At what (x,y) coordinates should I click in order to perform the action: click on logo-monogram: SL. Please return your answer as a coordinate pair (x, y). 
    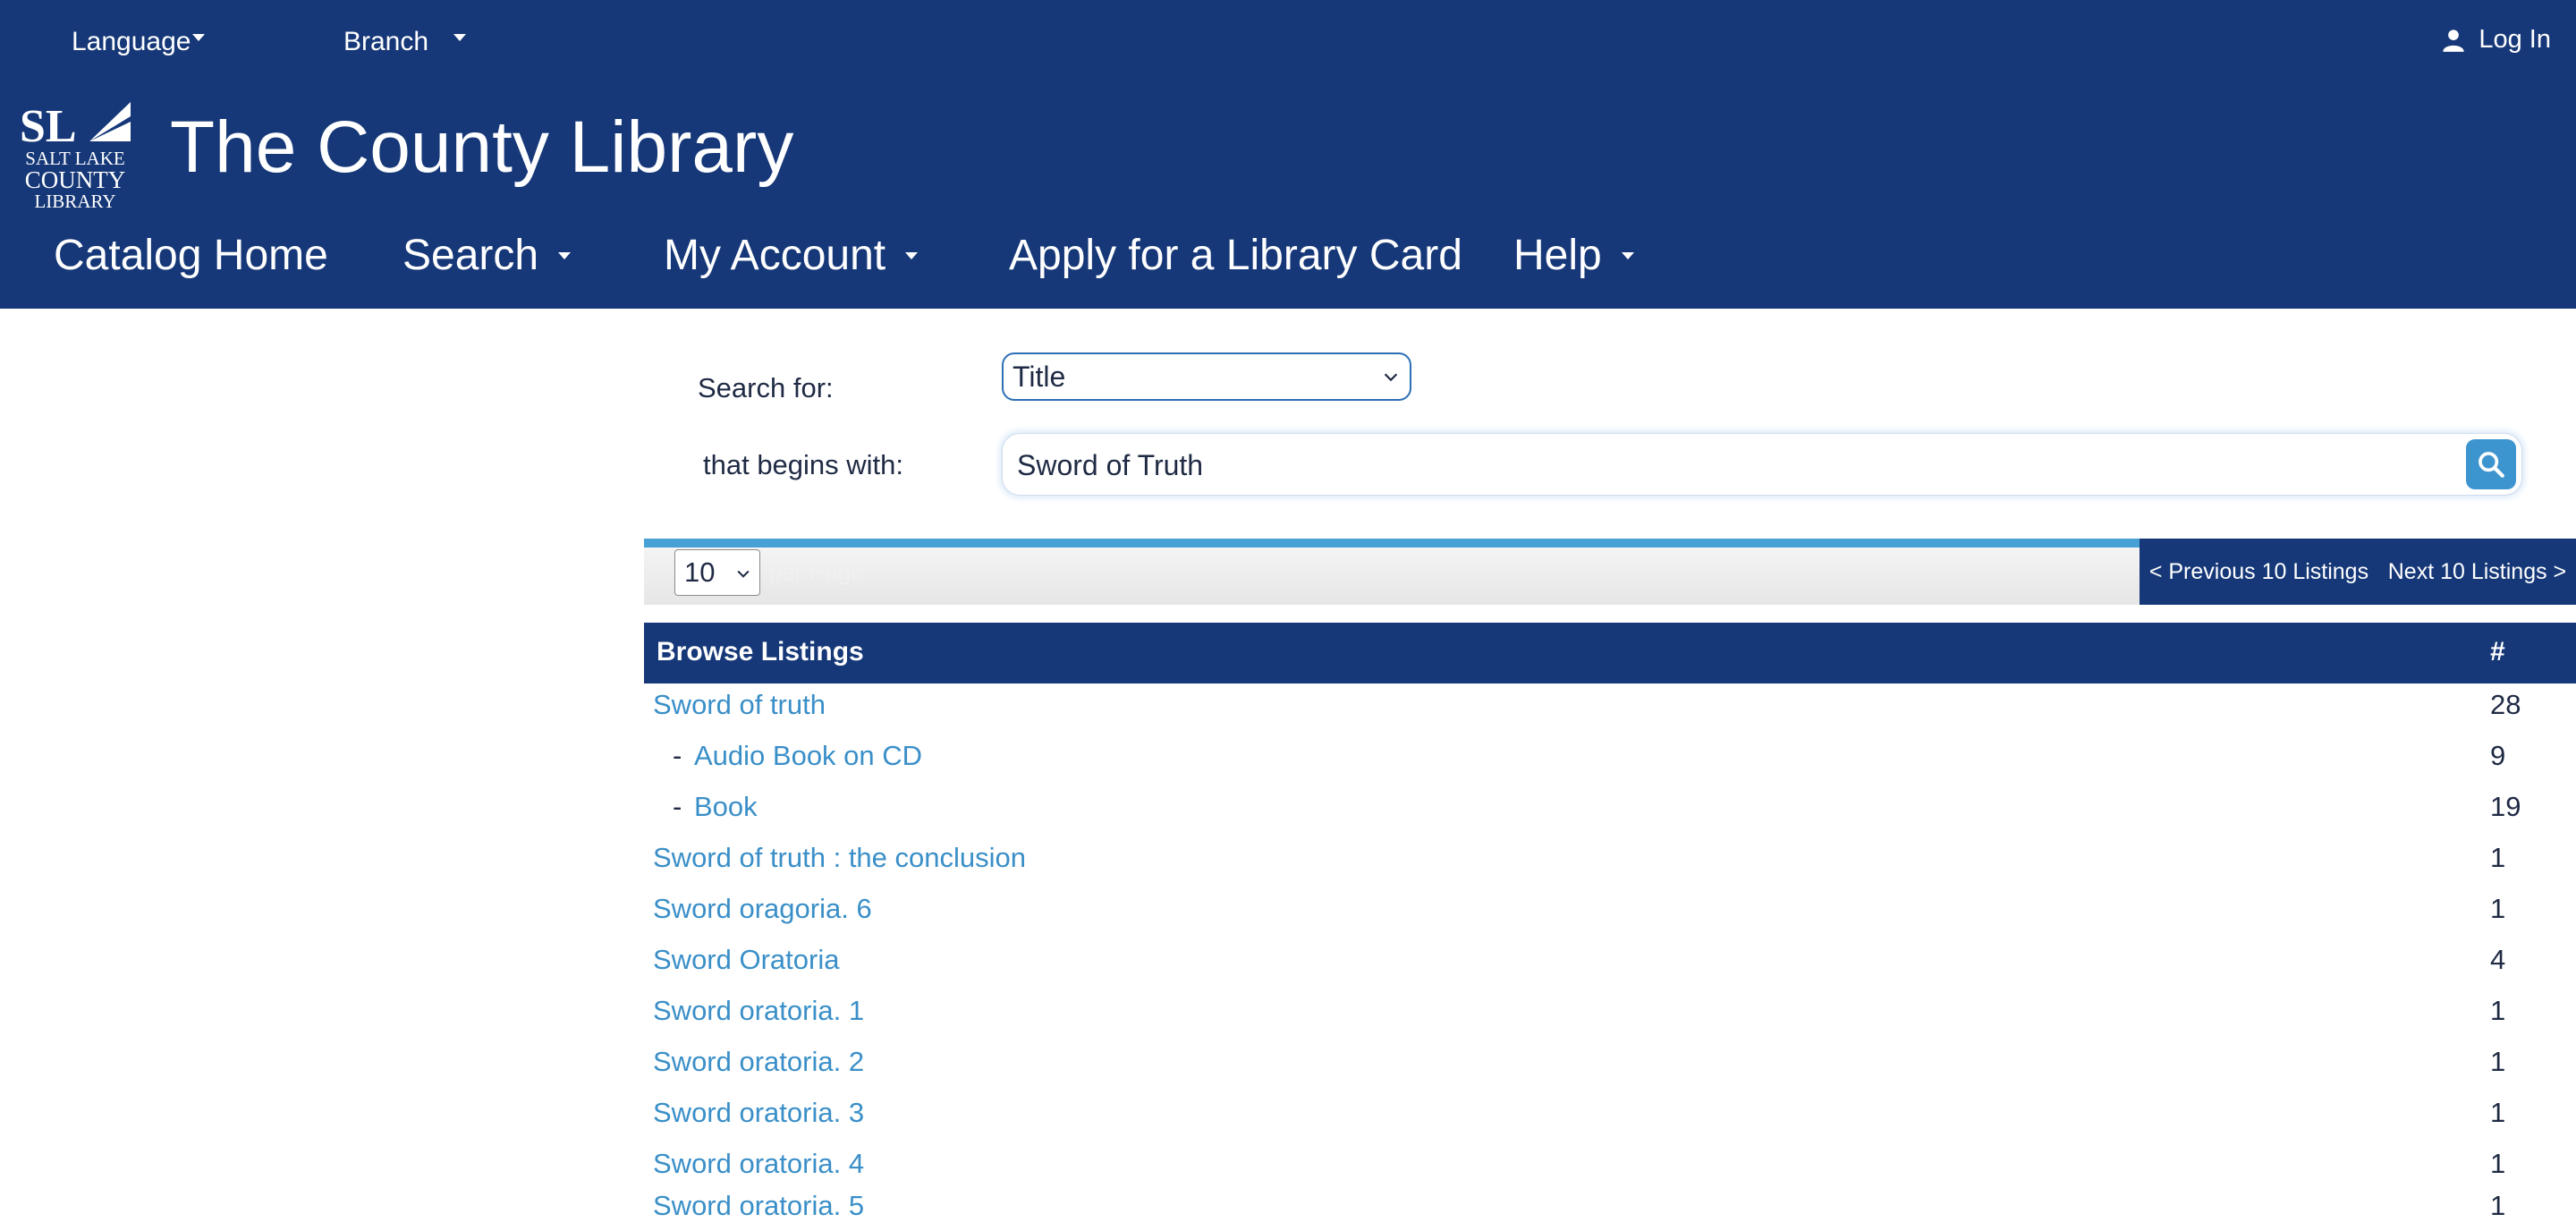
    Looking at the image, I should click on (48, 126).